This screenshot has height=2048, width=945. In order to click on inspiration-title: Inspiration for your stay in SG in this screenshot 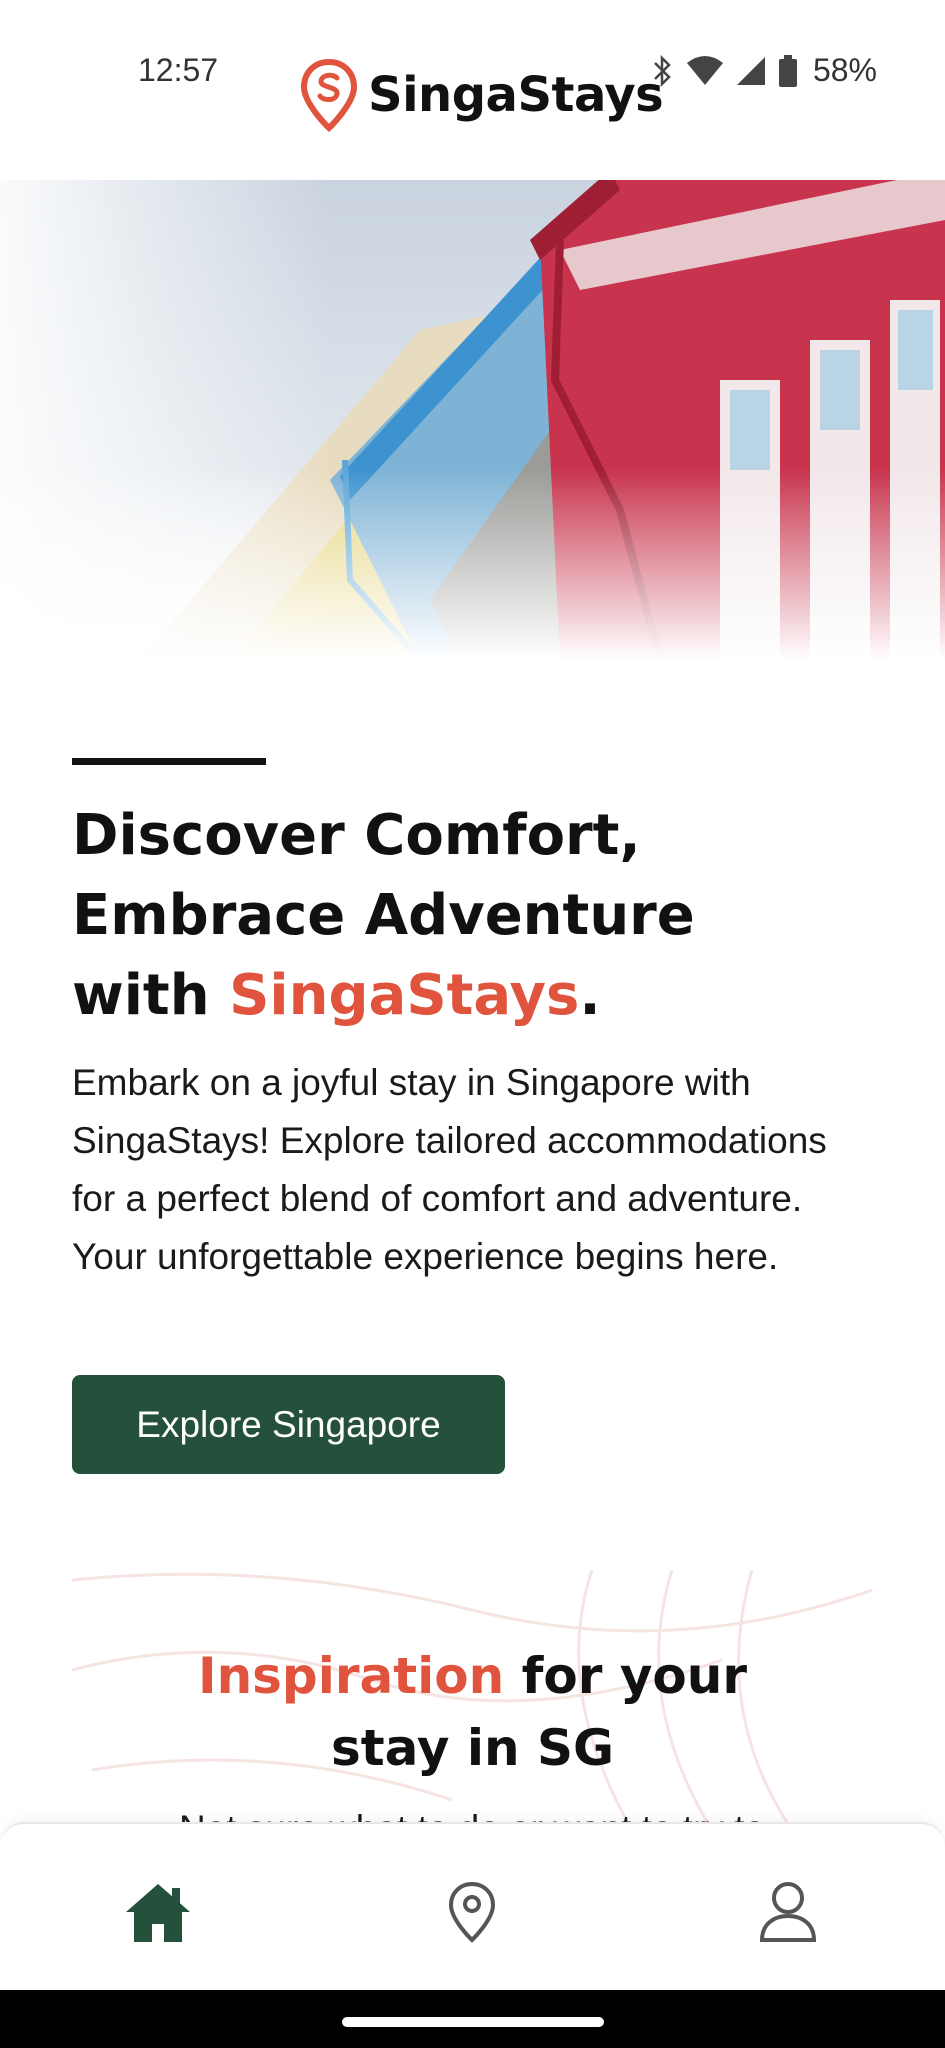, I will do `click(472, 1712)`.